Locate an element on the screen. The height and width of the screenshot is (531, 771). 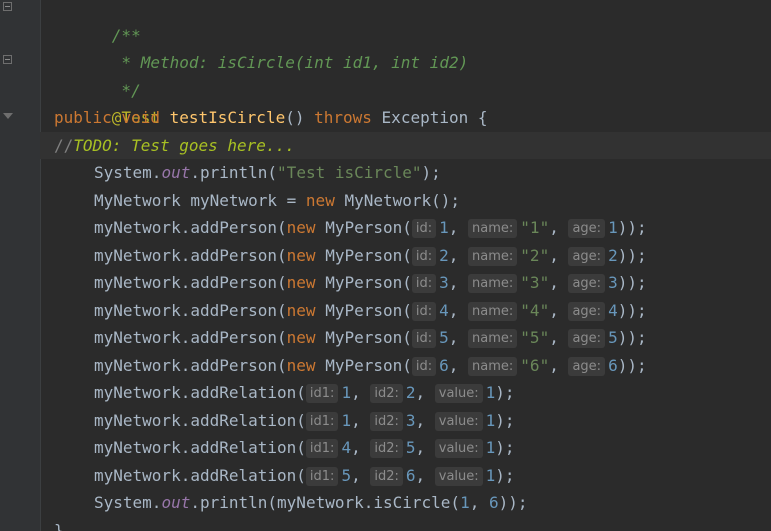
person-name-value: "6" is located at coordinates (535, 365).